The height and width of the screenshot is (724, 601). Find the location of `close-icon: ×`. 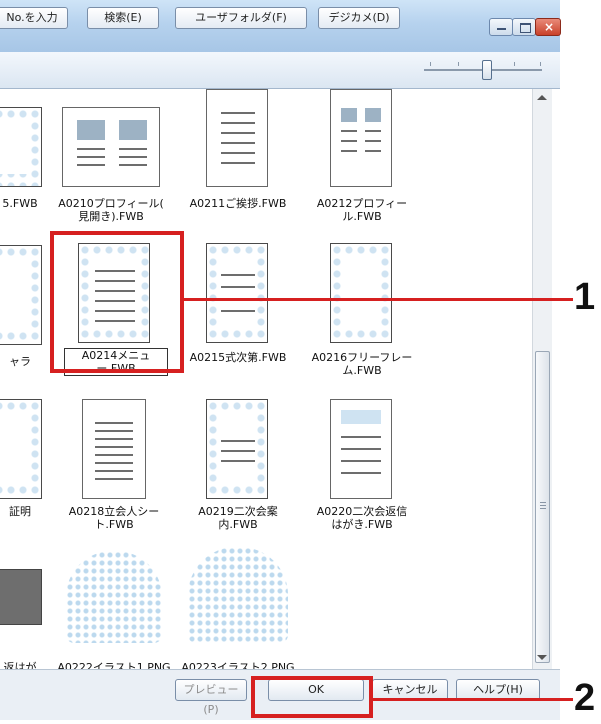

close-icon: × is located at coordinates (549, 27).